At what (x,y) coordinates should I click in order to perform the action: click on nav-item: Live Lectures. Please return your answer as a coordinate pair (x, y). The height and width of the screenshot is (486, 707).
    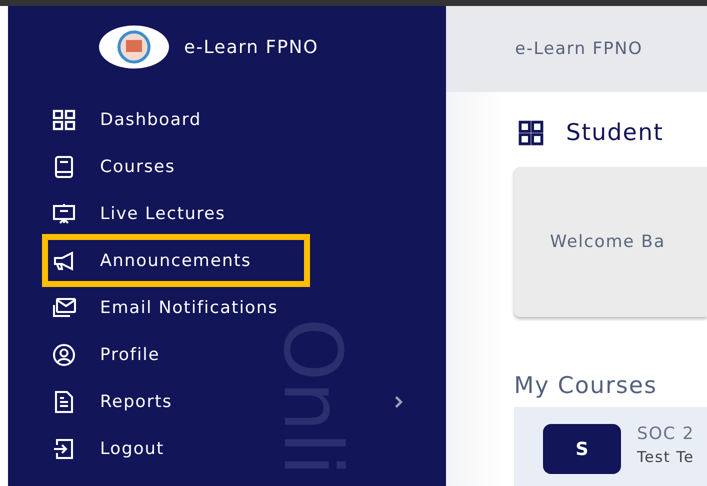
    Looking at the image, I should click on (139, 214).